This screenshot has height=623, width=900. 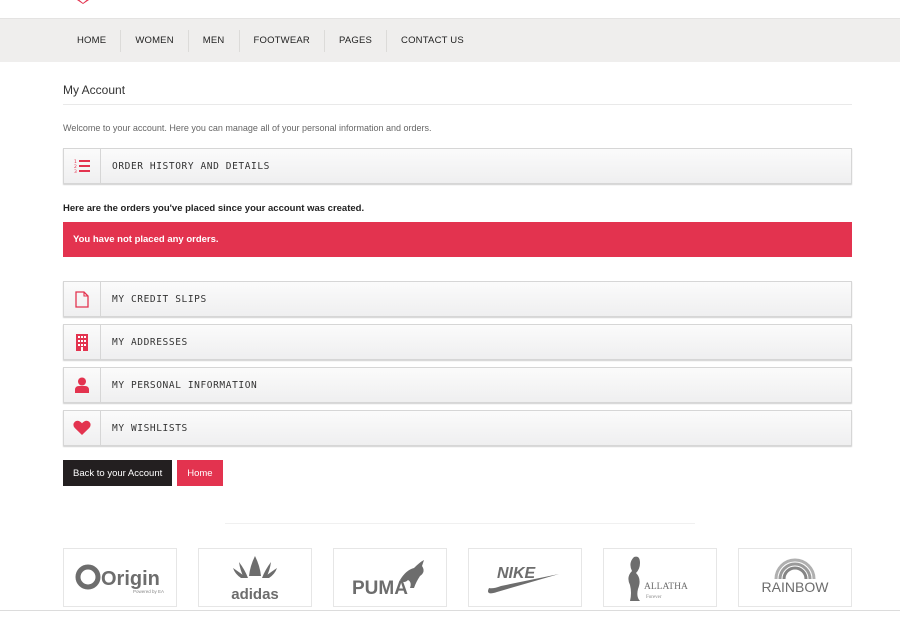 What do you see at coordinates (83, 2) in the screenshot?
I see `logo-icon` at bounding box center [83, 2].